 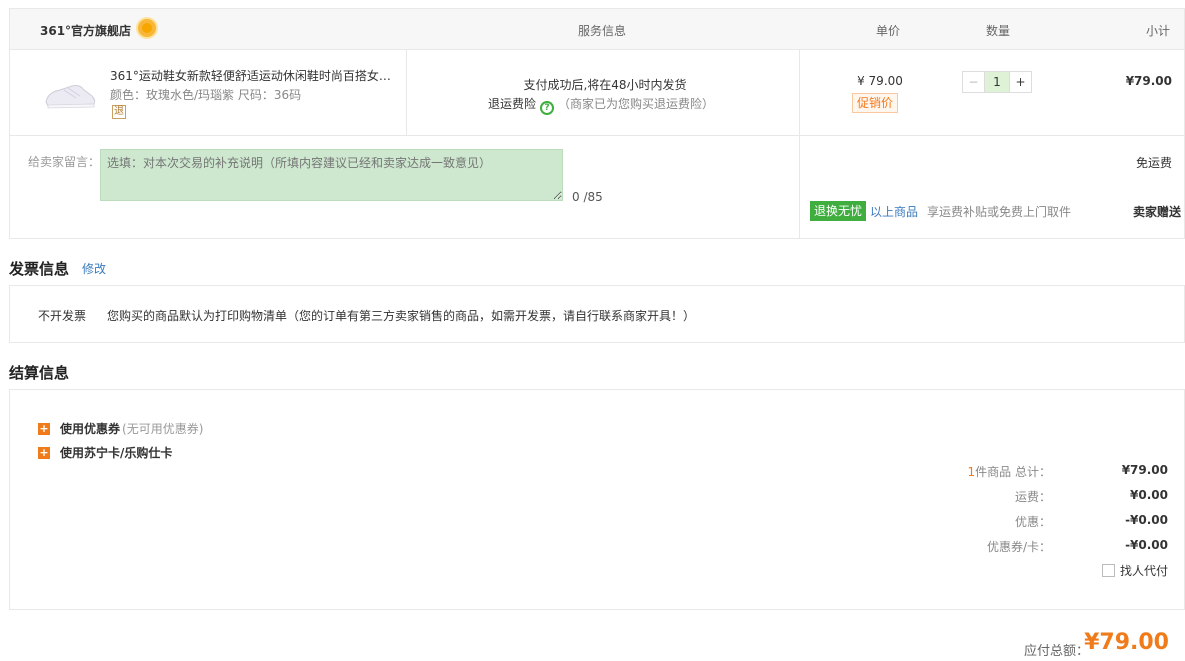 I want to click on product-thumbnail, so click(x=70, y=94).